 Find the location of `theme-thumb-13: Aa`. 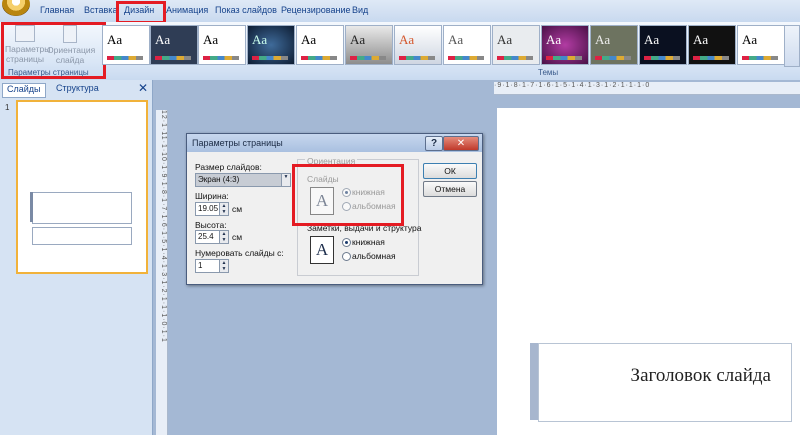

theme-thumb-13: Aa is located at coordinates (712, 45).